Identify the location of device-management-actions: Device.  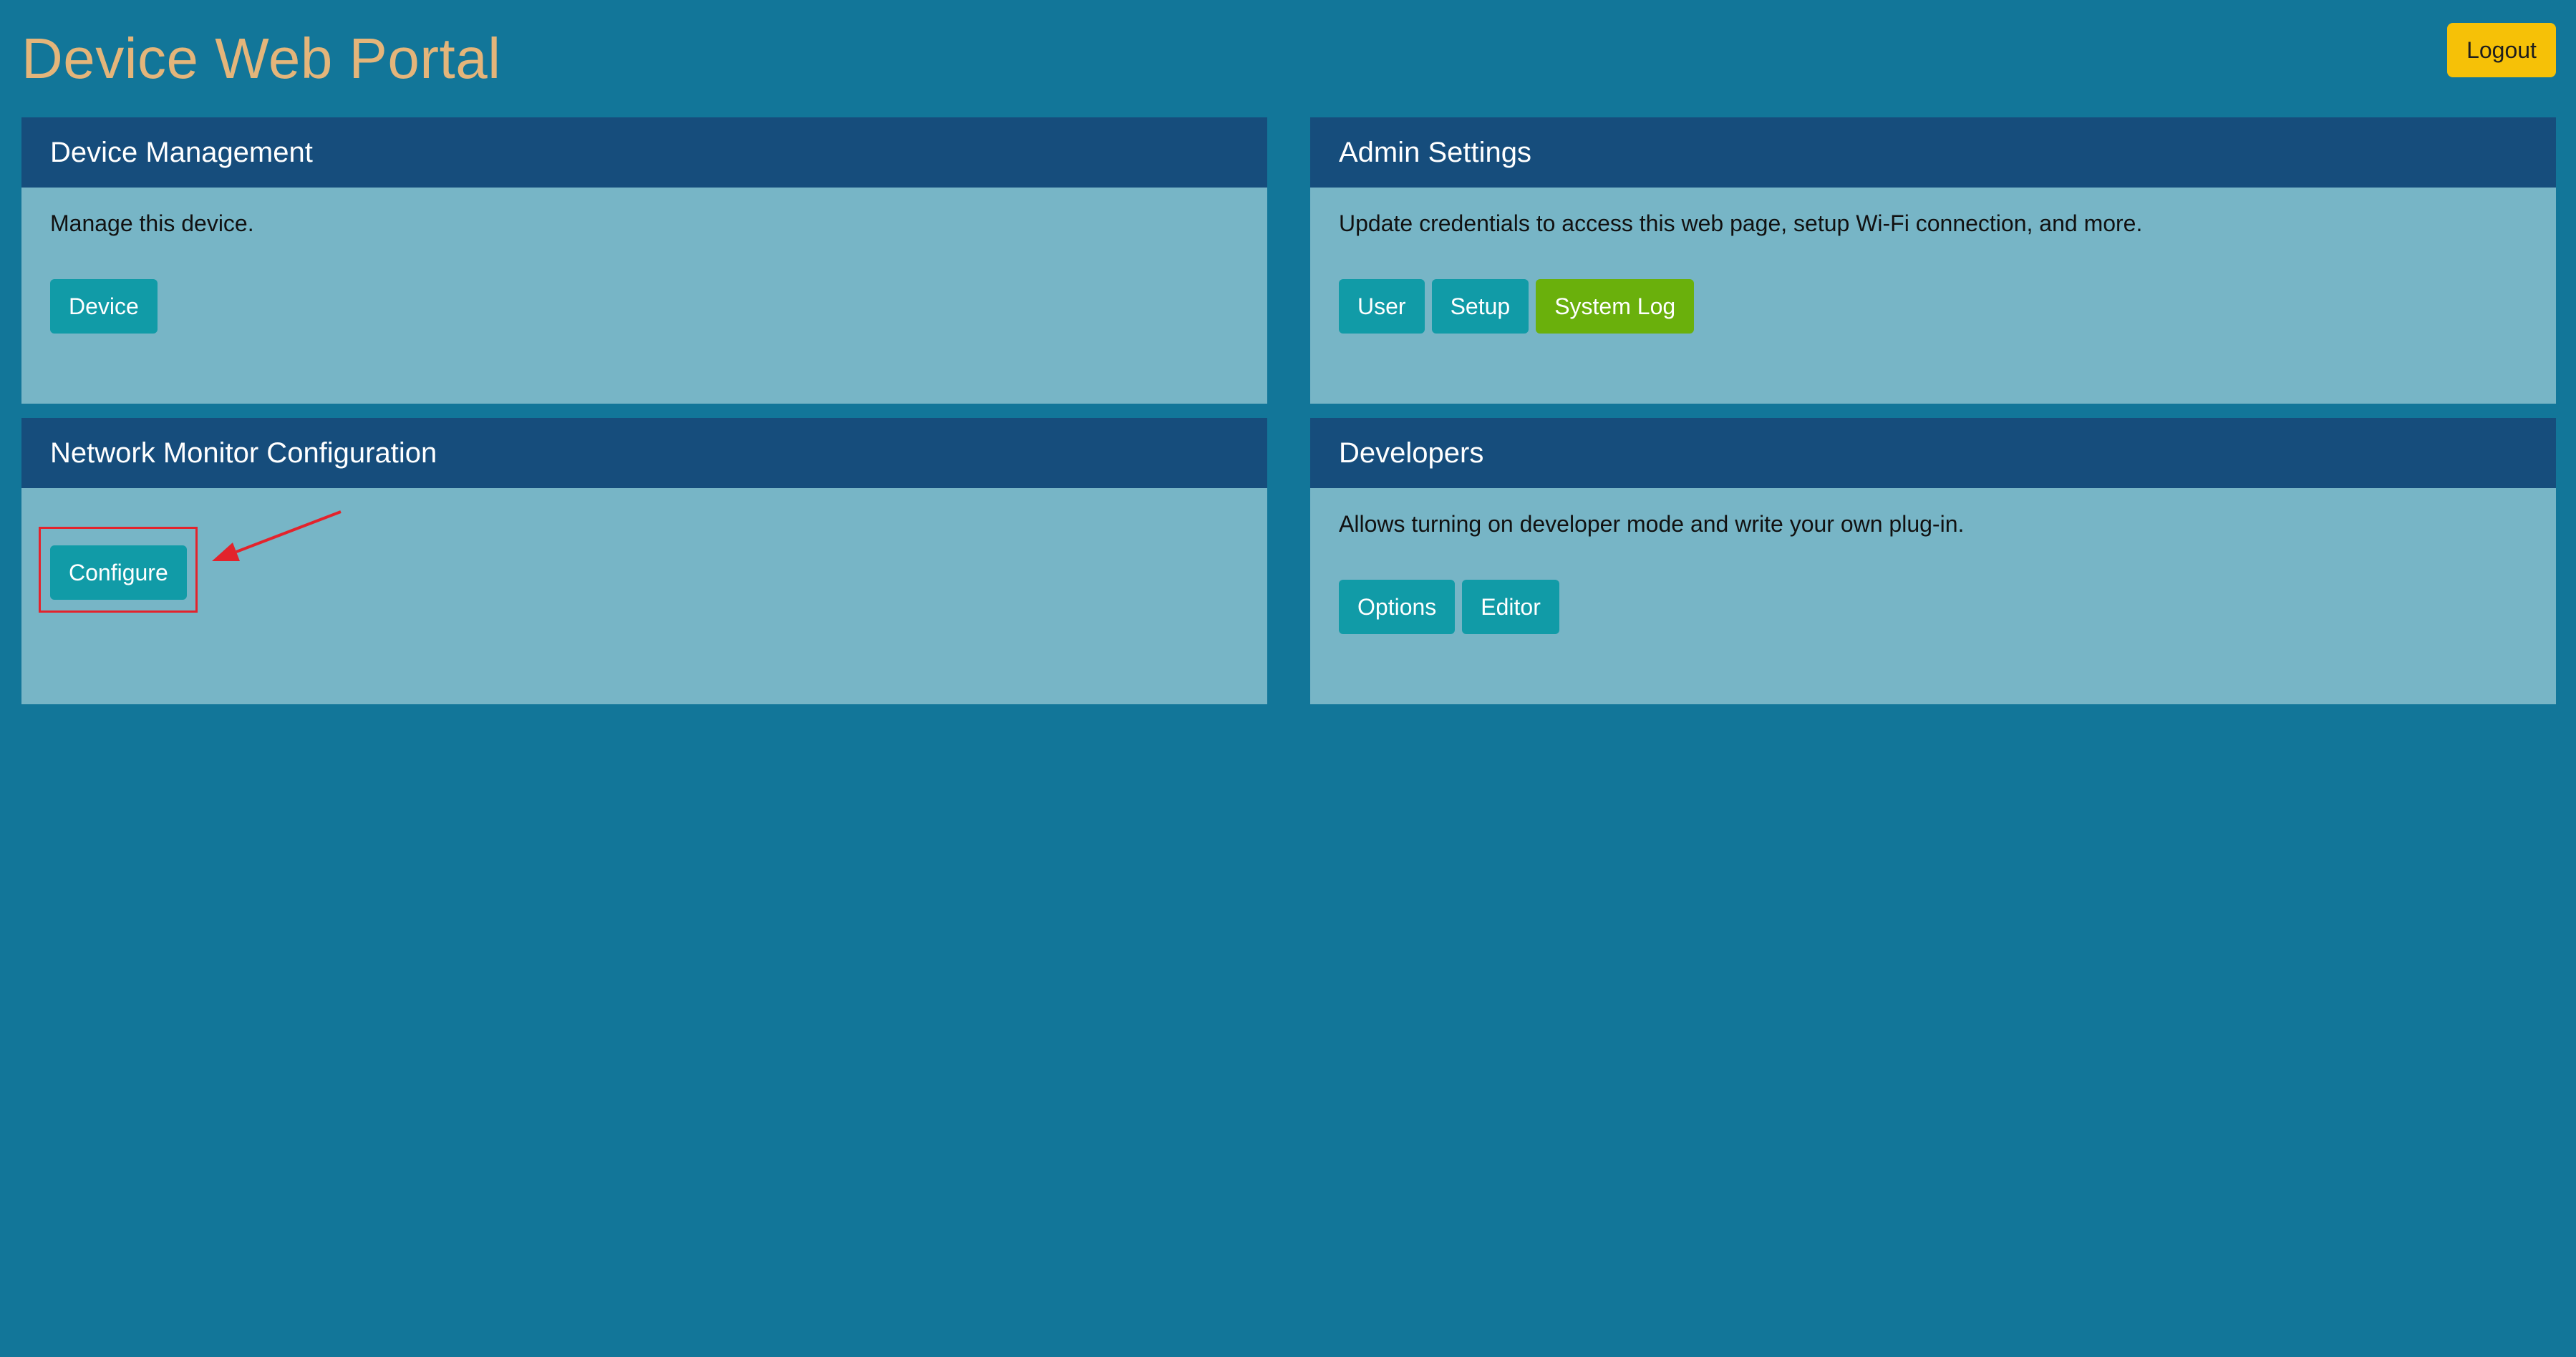
(104, 306).